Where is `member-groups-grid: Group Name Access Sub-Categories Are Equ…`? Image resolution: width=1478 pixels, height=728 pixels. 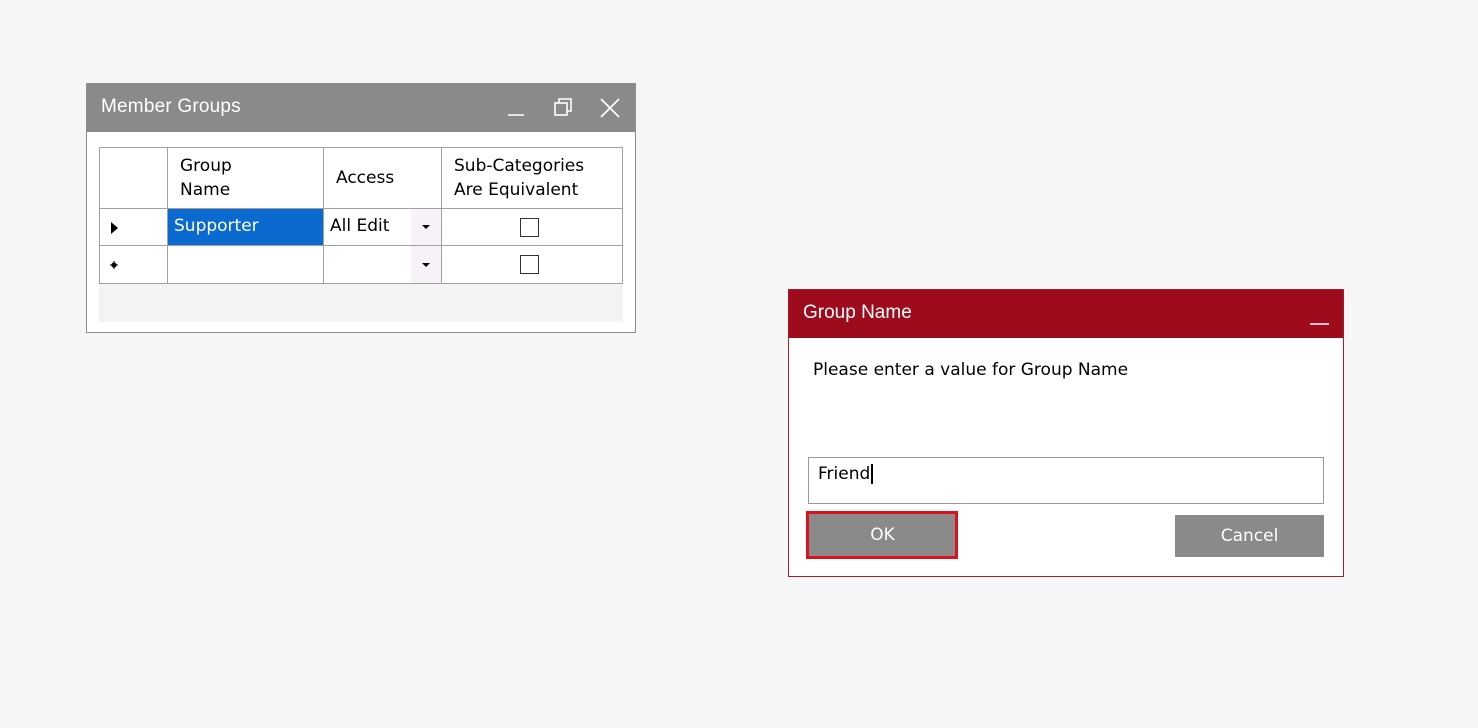 member-groups-grid: Group Name Access Sub-Categories Are Equ… is located at coordinates (361, 234).